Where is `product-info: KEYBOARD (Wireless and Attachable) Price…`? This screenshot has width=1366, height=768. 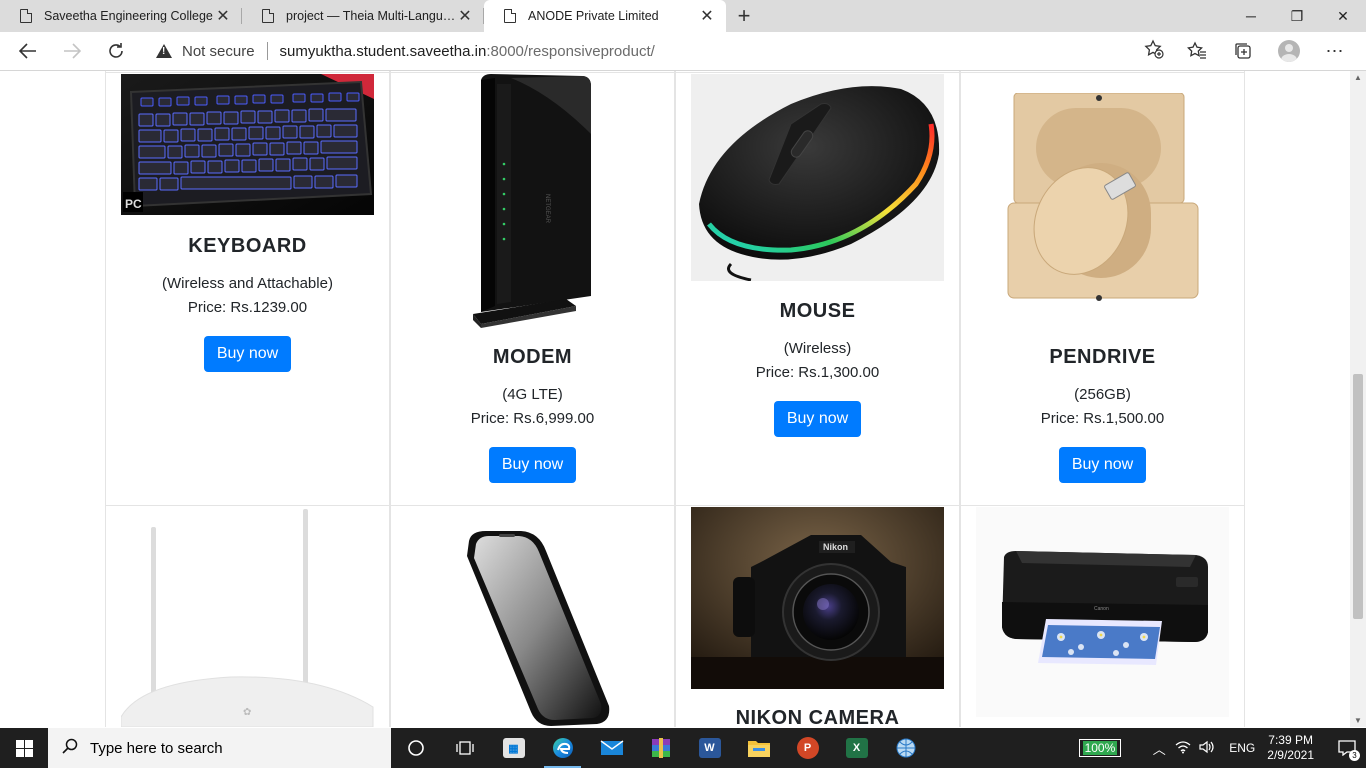 product-info: KEYBOARD (Wireless and Attachable) Price… is located at coordinates (247, 303).